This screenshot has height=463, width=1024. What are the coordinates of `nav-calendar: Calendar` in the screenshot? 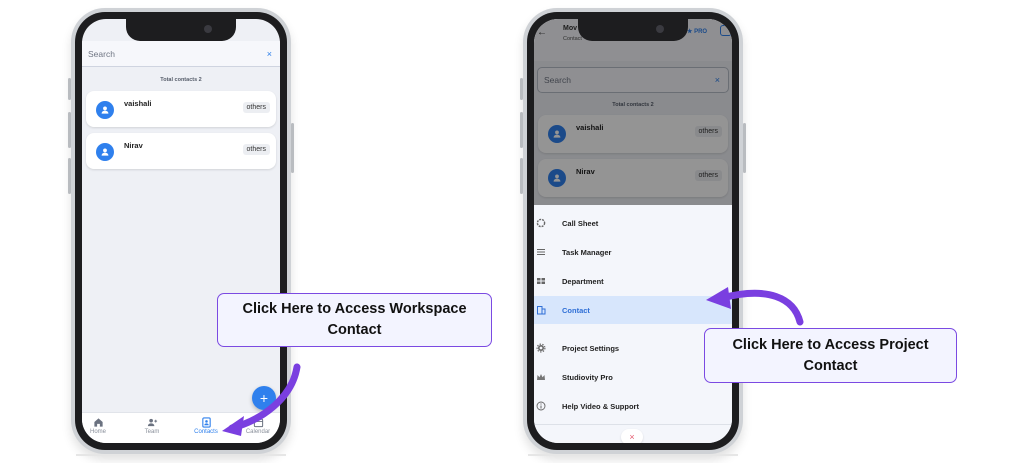 It's located at (258, 426).